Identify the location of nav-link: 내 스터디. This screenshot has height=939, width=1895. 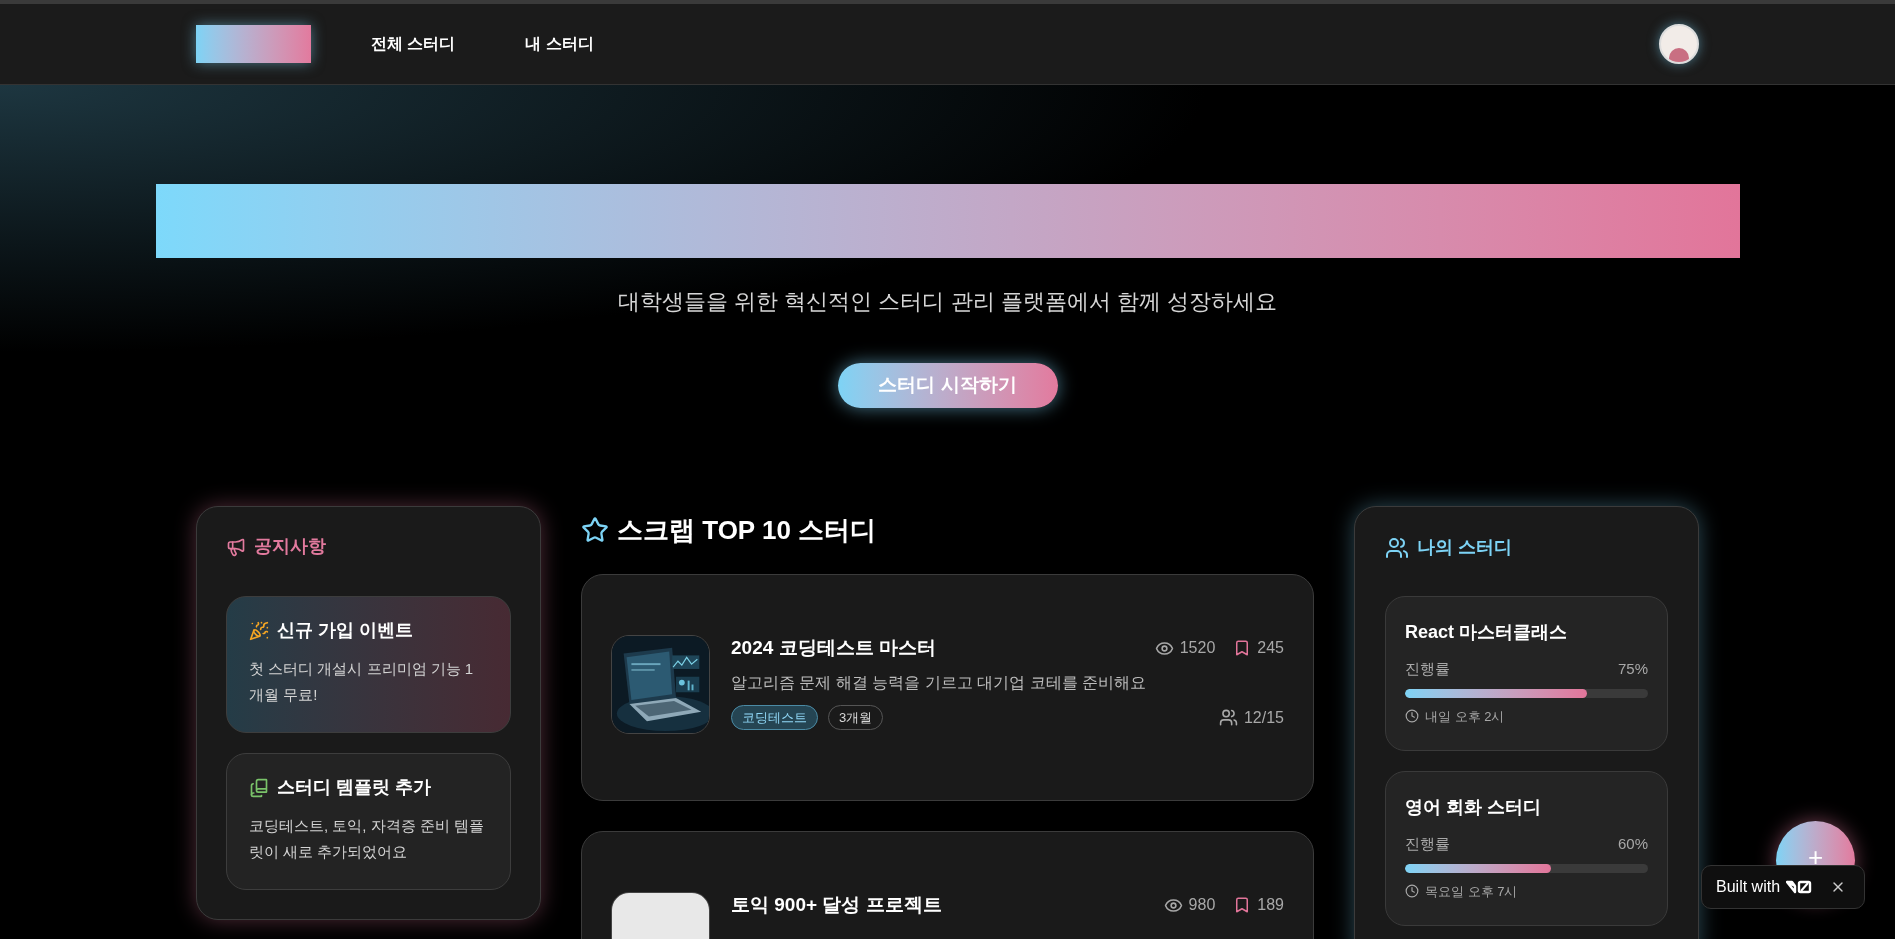
(559, 44).